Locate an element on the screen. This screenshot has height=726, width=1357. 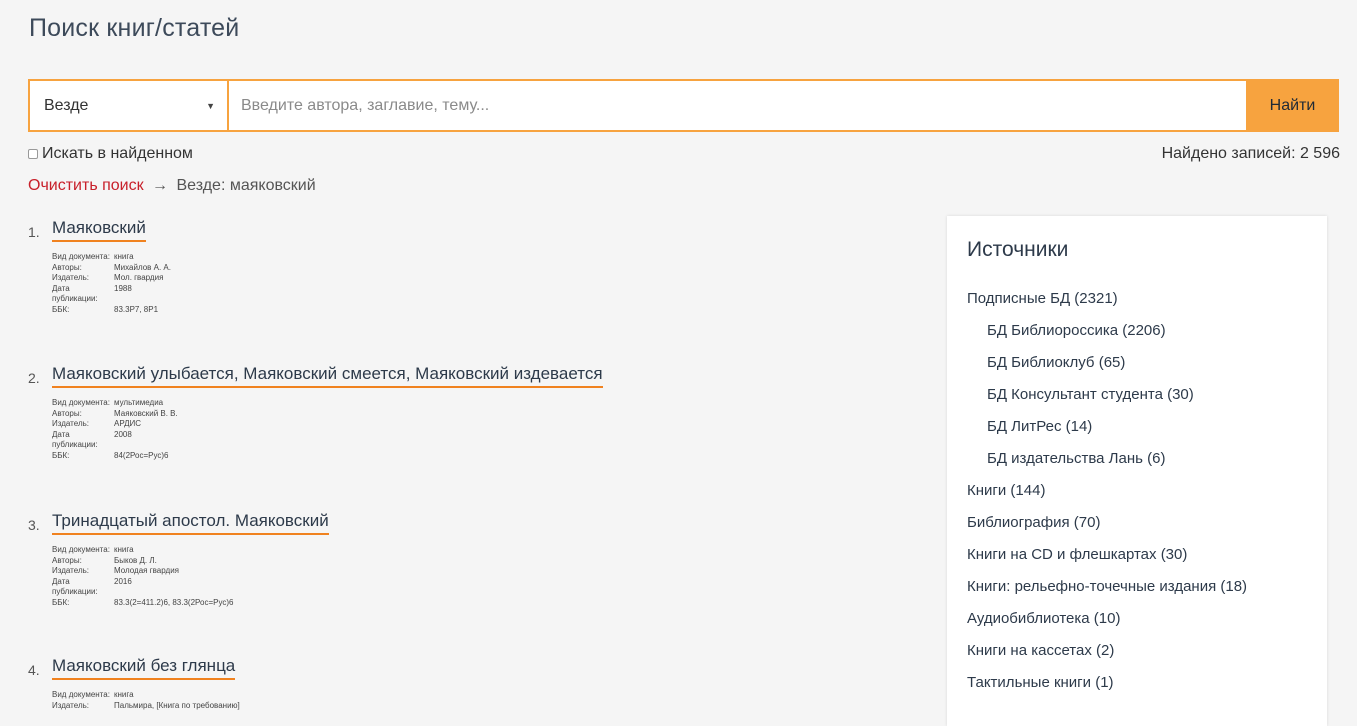
source-link-books: Книги (144) is located at coordinates (1006, 490).